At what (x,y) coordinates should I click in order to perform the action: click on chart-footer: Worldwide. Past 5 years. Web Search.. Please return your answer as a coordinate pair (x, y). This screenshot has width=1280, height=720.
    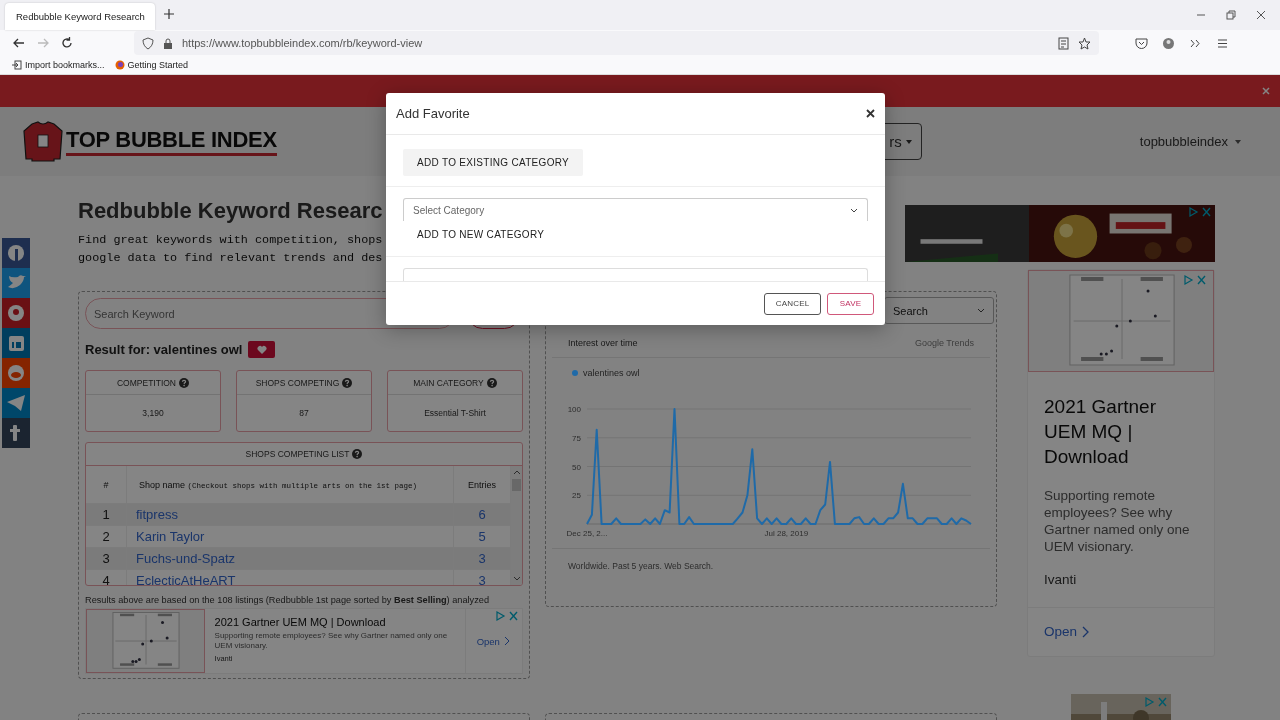
    Looking at the image, I should click on (771, 565).